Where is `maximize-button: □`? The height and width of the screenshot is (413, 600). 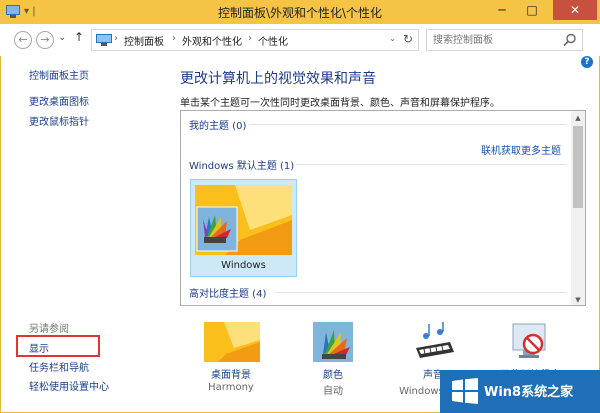 maximize-button: □ is located at coordinates (532, 10).